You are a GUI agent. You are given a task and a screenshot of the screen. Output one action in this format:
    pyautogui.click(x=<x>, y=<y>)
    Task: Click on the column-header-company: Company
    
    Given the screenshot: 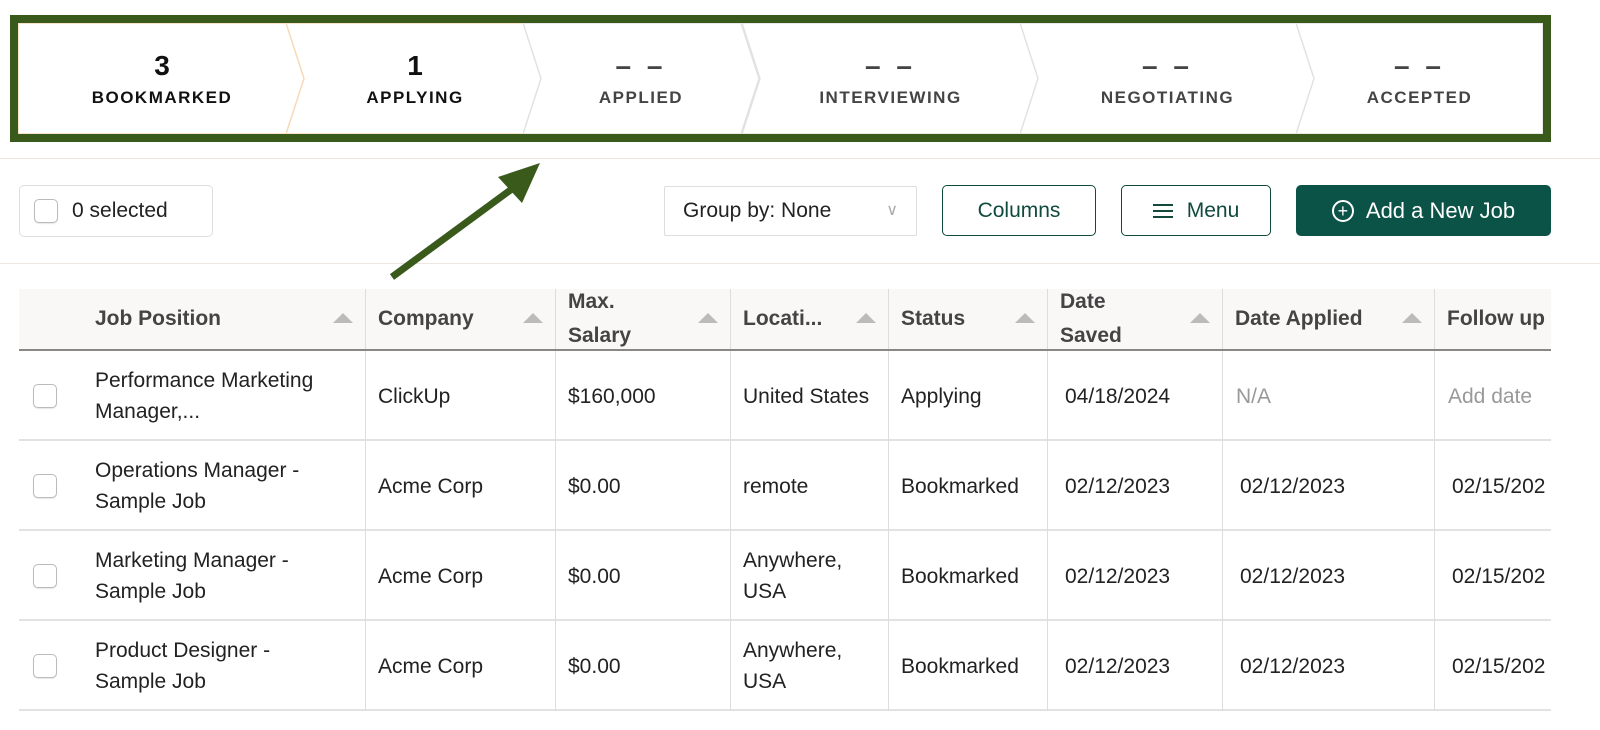 What is the action you would take?
    pyautogui.click(x=461, y=319)
    